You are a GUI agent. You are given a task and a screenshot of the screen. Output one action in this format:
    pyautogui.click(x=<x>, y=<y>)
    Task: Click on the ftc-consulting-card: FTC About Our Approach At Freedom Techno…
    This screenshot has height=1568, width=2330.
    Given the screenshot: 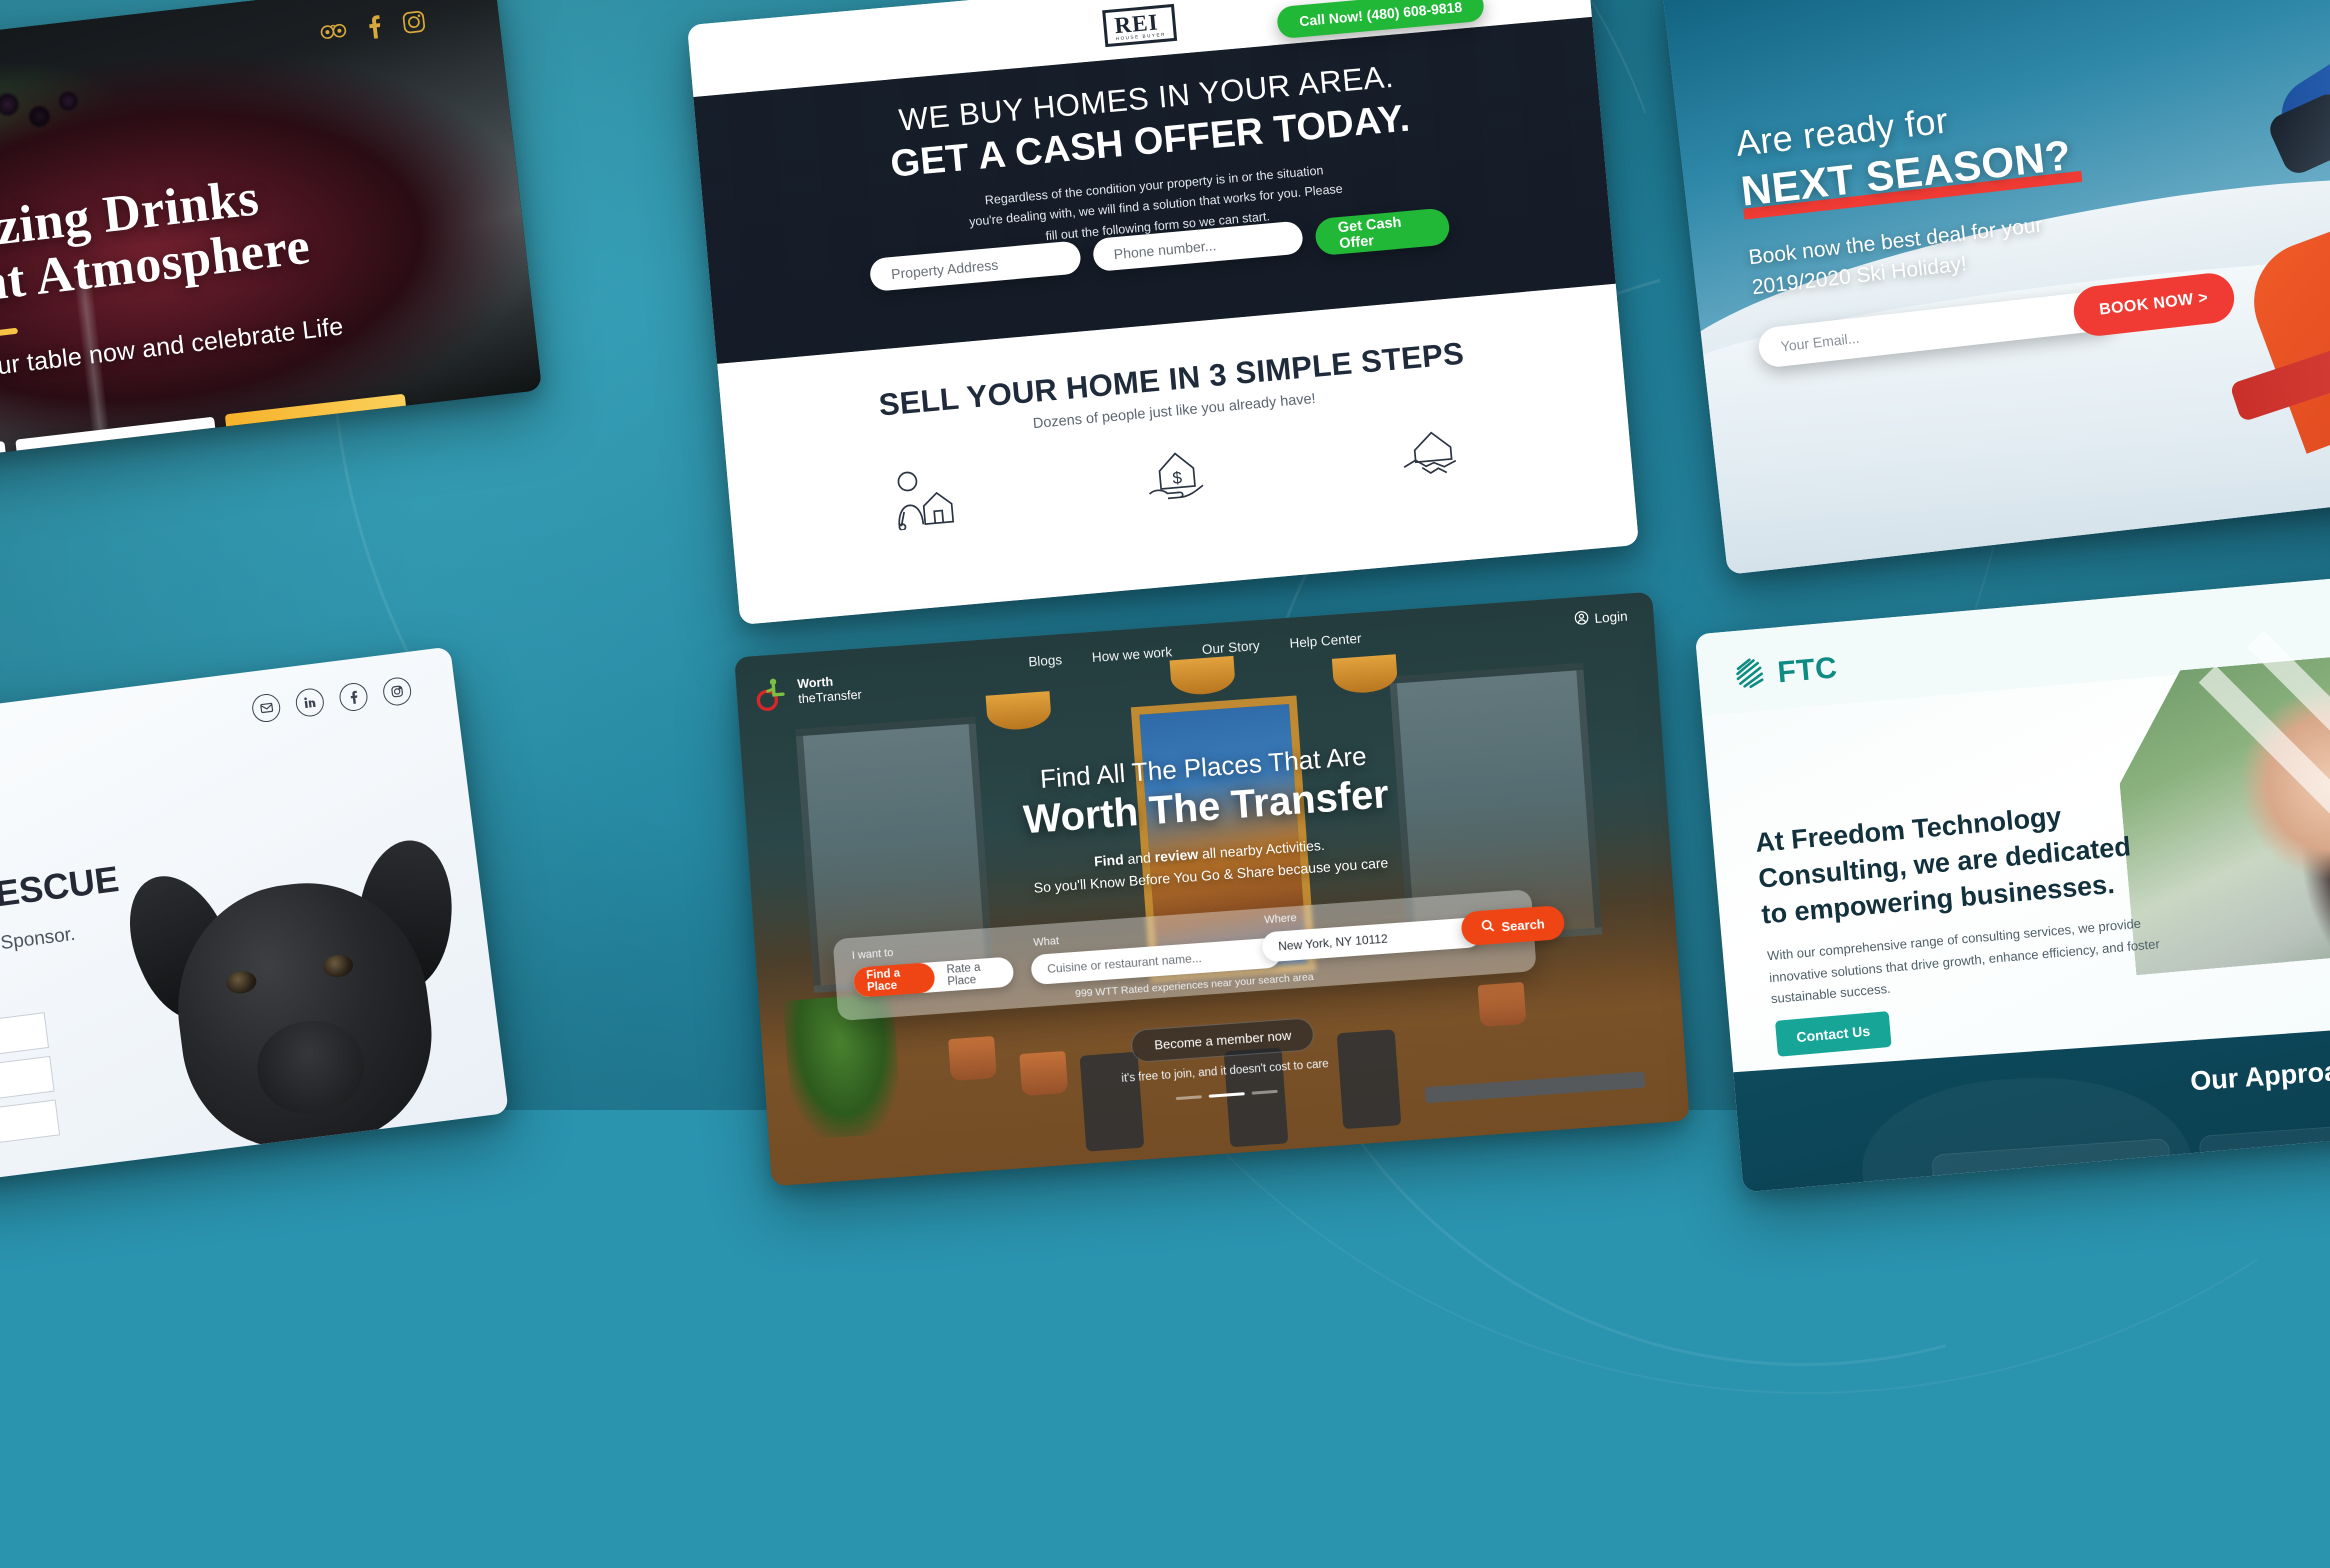 What is the action you would take?
    pyautogui.click(x=2012, y=882)
    